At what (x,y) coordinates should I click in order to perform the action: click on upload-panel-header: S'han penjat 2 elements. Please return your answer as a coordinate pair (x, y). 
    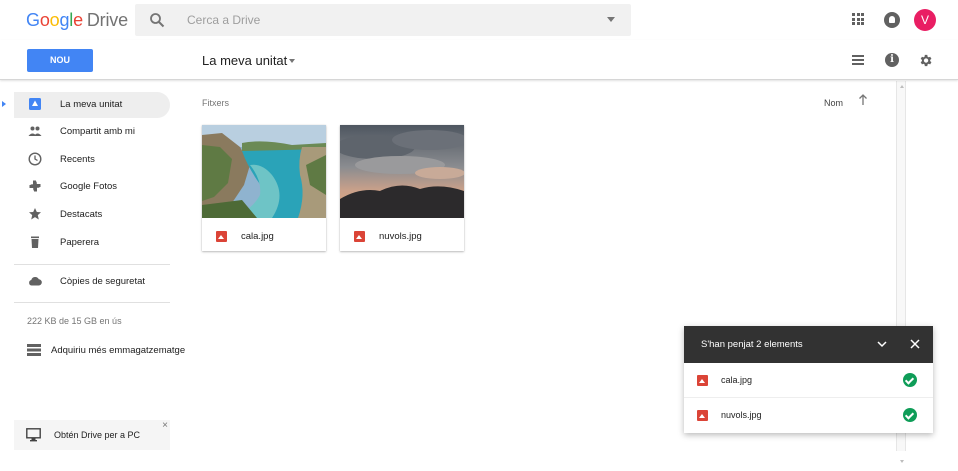
    Looking at the image, I should click on (808, 344).